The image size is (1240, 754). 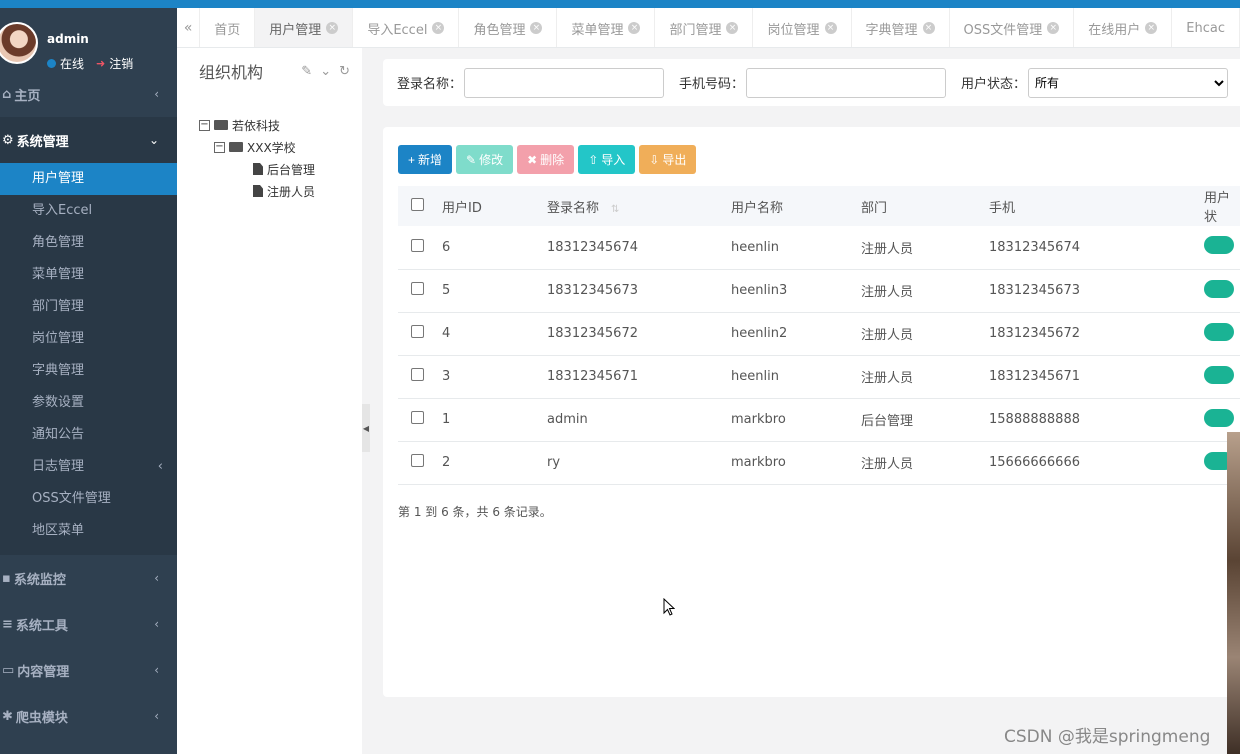 I want to click on tab-home: 首页, so click(x=228, y=27).